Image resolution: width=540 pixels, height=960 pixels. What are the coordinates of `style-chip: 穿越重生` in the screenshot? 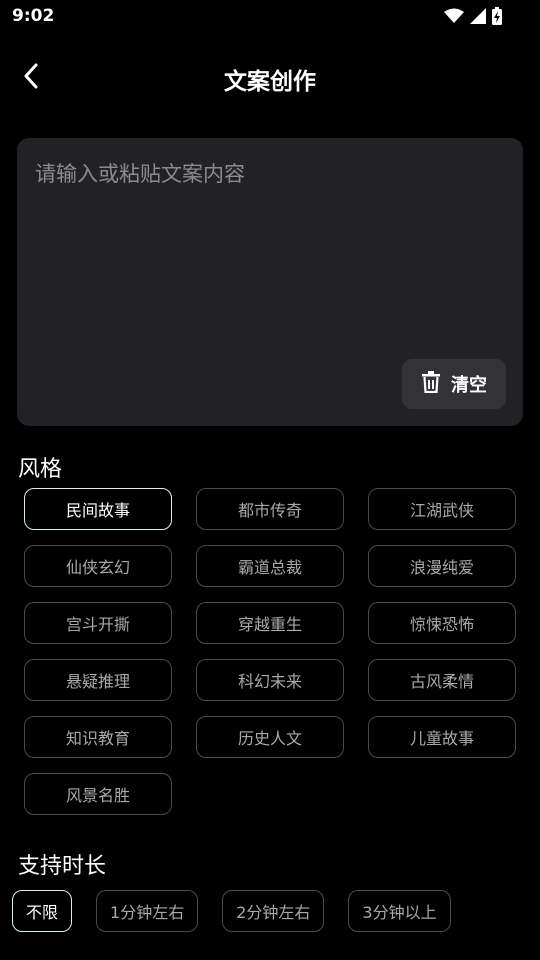 It's located at (270, 623).